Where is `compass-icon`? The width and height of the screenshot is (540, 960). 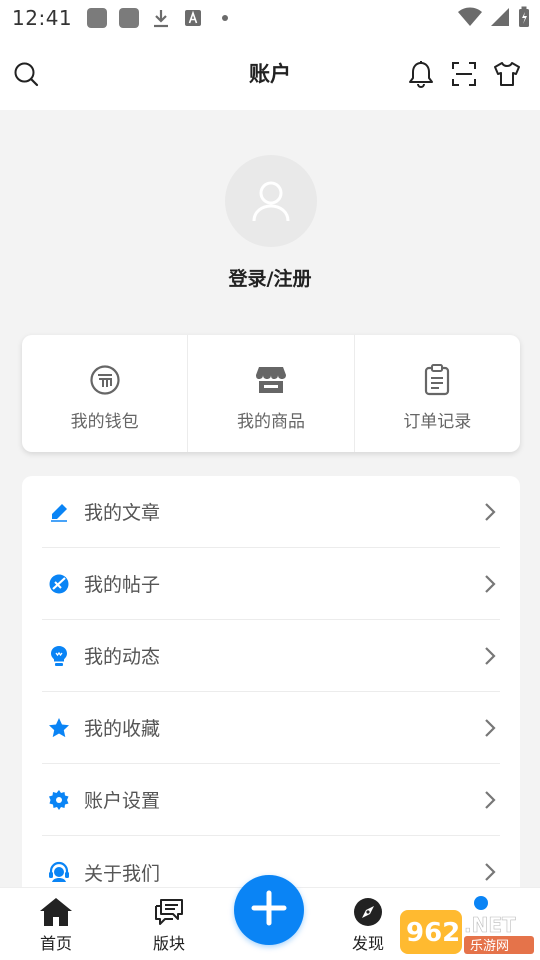 compass-icon is located at coordinates (368, 912).